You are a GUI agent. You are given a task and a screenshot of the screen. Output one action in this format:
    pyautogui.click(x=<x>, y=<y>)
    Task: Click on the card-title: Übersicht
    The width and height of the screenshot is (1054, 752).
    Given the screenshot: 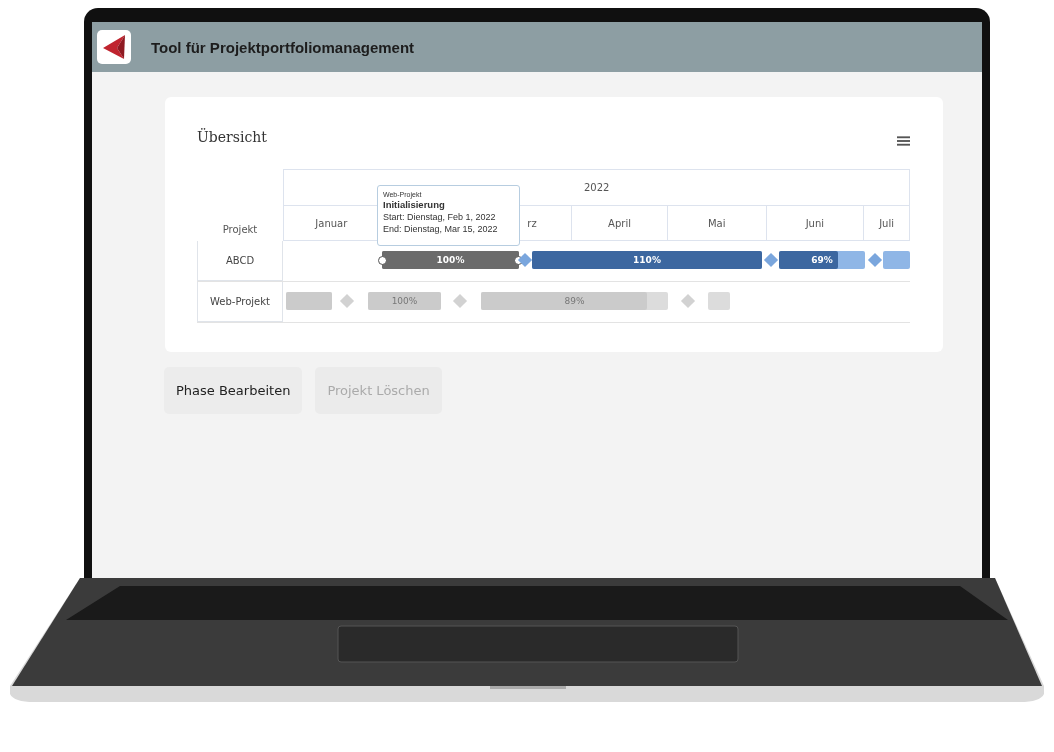 What is the action you would take?
    pyautogui.click(x=232, y=137)
    